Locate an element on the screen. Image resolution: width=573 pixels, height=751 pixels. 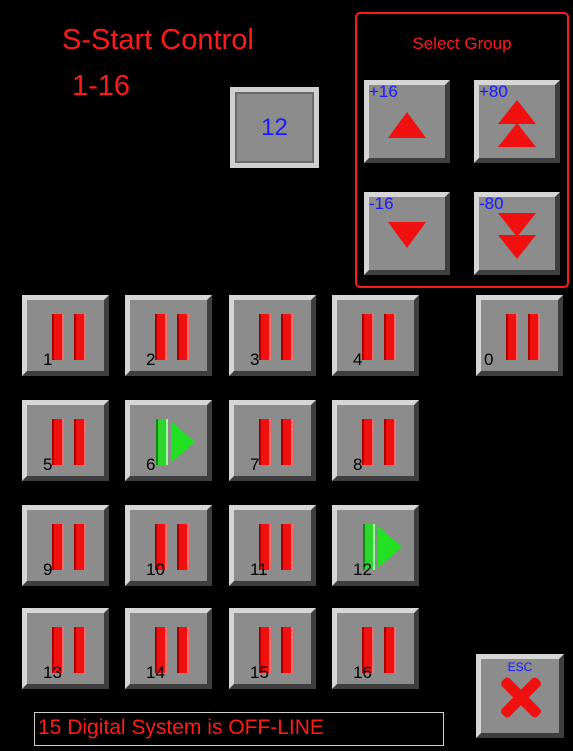
channel-label: 0 is located at coordinates (489, 359).